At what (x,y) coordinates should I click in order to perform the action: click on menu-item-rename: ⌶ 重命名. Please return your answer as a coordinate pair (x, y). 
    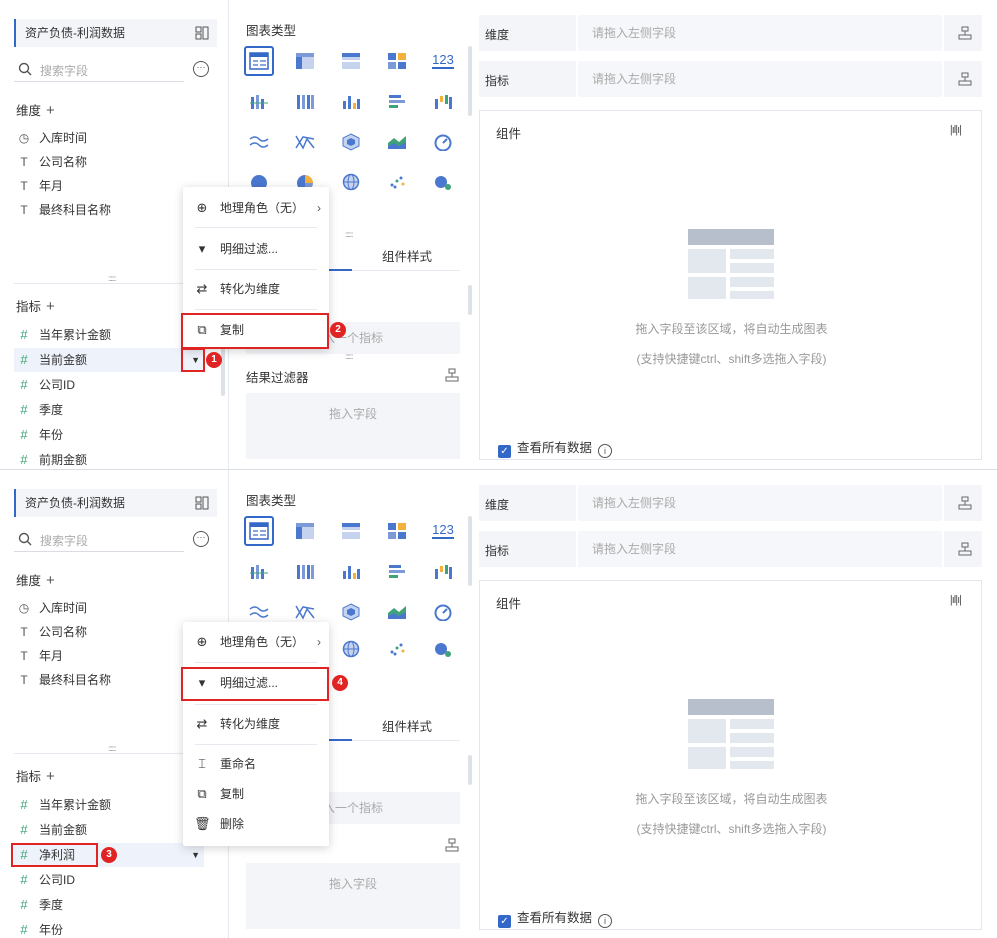
    Looking at the image, I should click on (256, 764).